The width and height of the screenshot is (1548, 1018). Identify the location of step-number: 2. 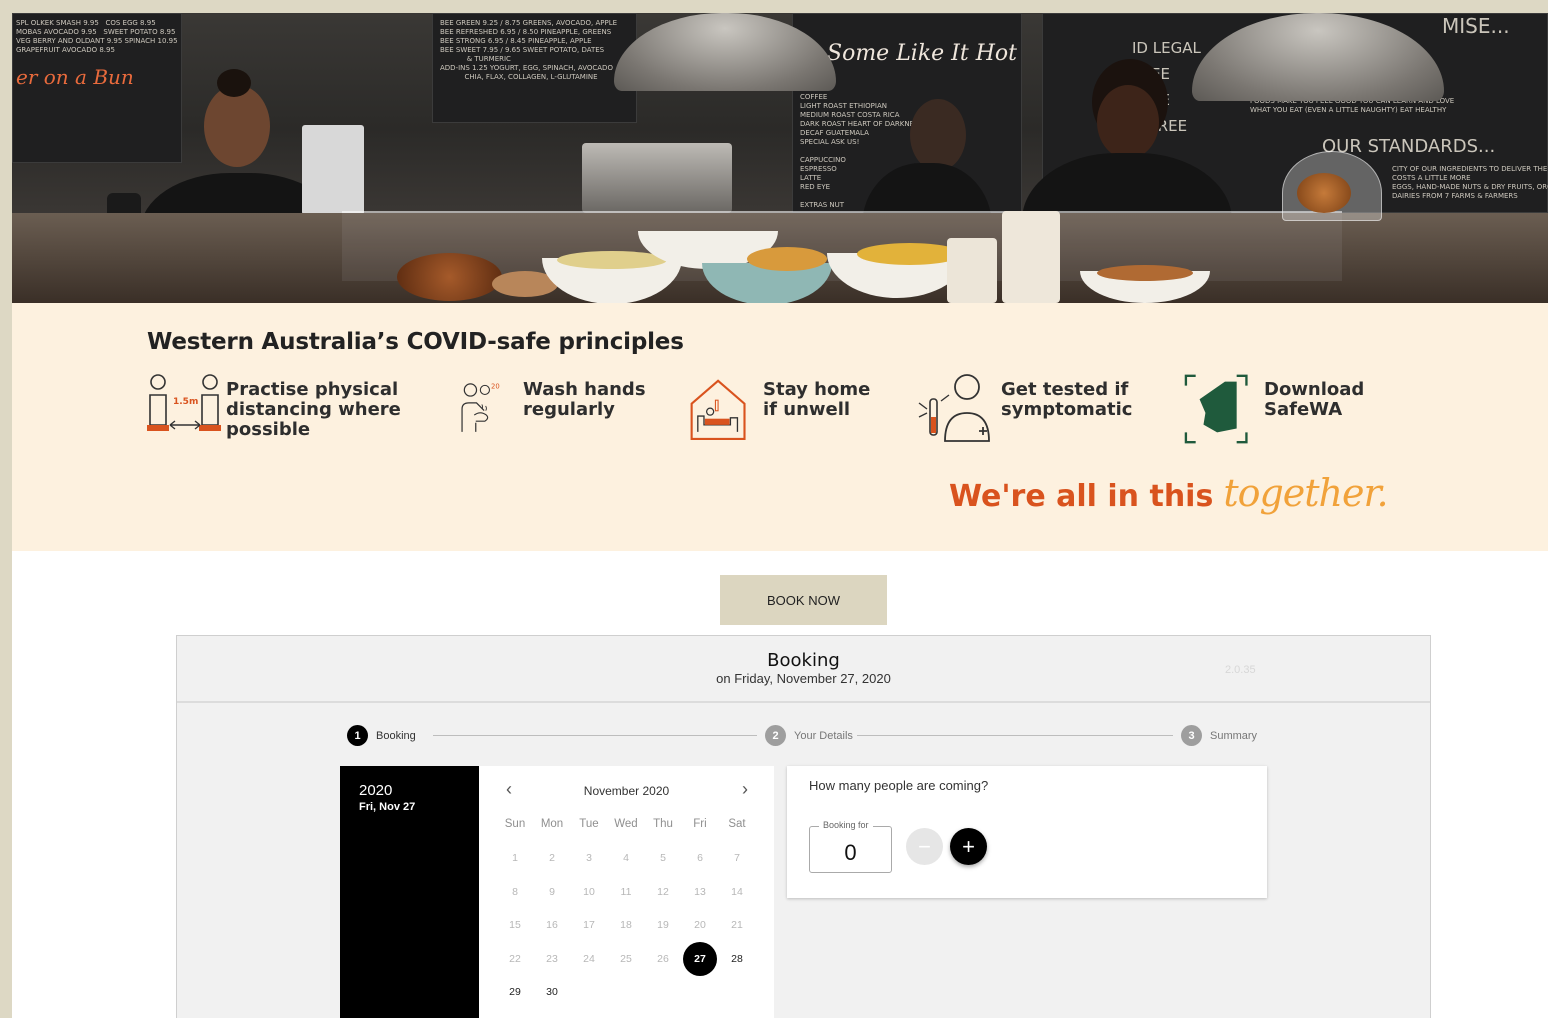
(775, 735).